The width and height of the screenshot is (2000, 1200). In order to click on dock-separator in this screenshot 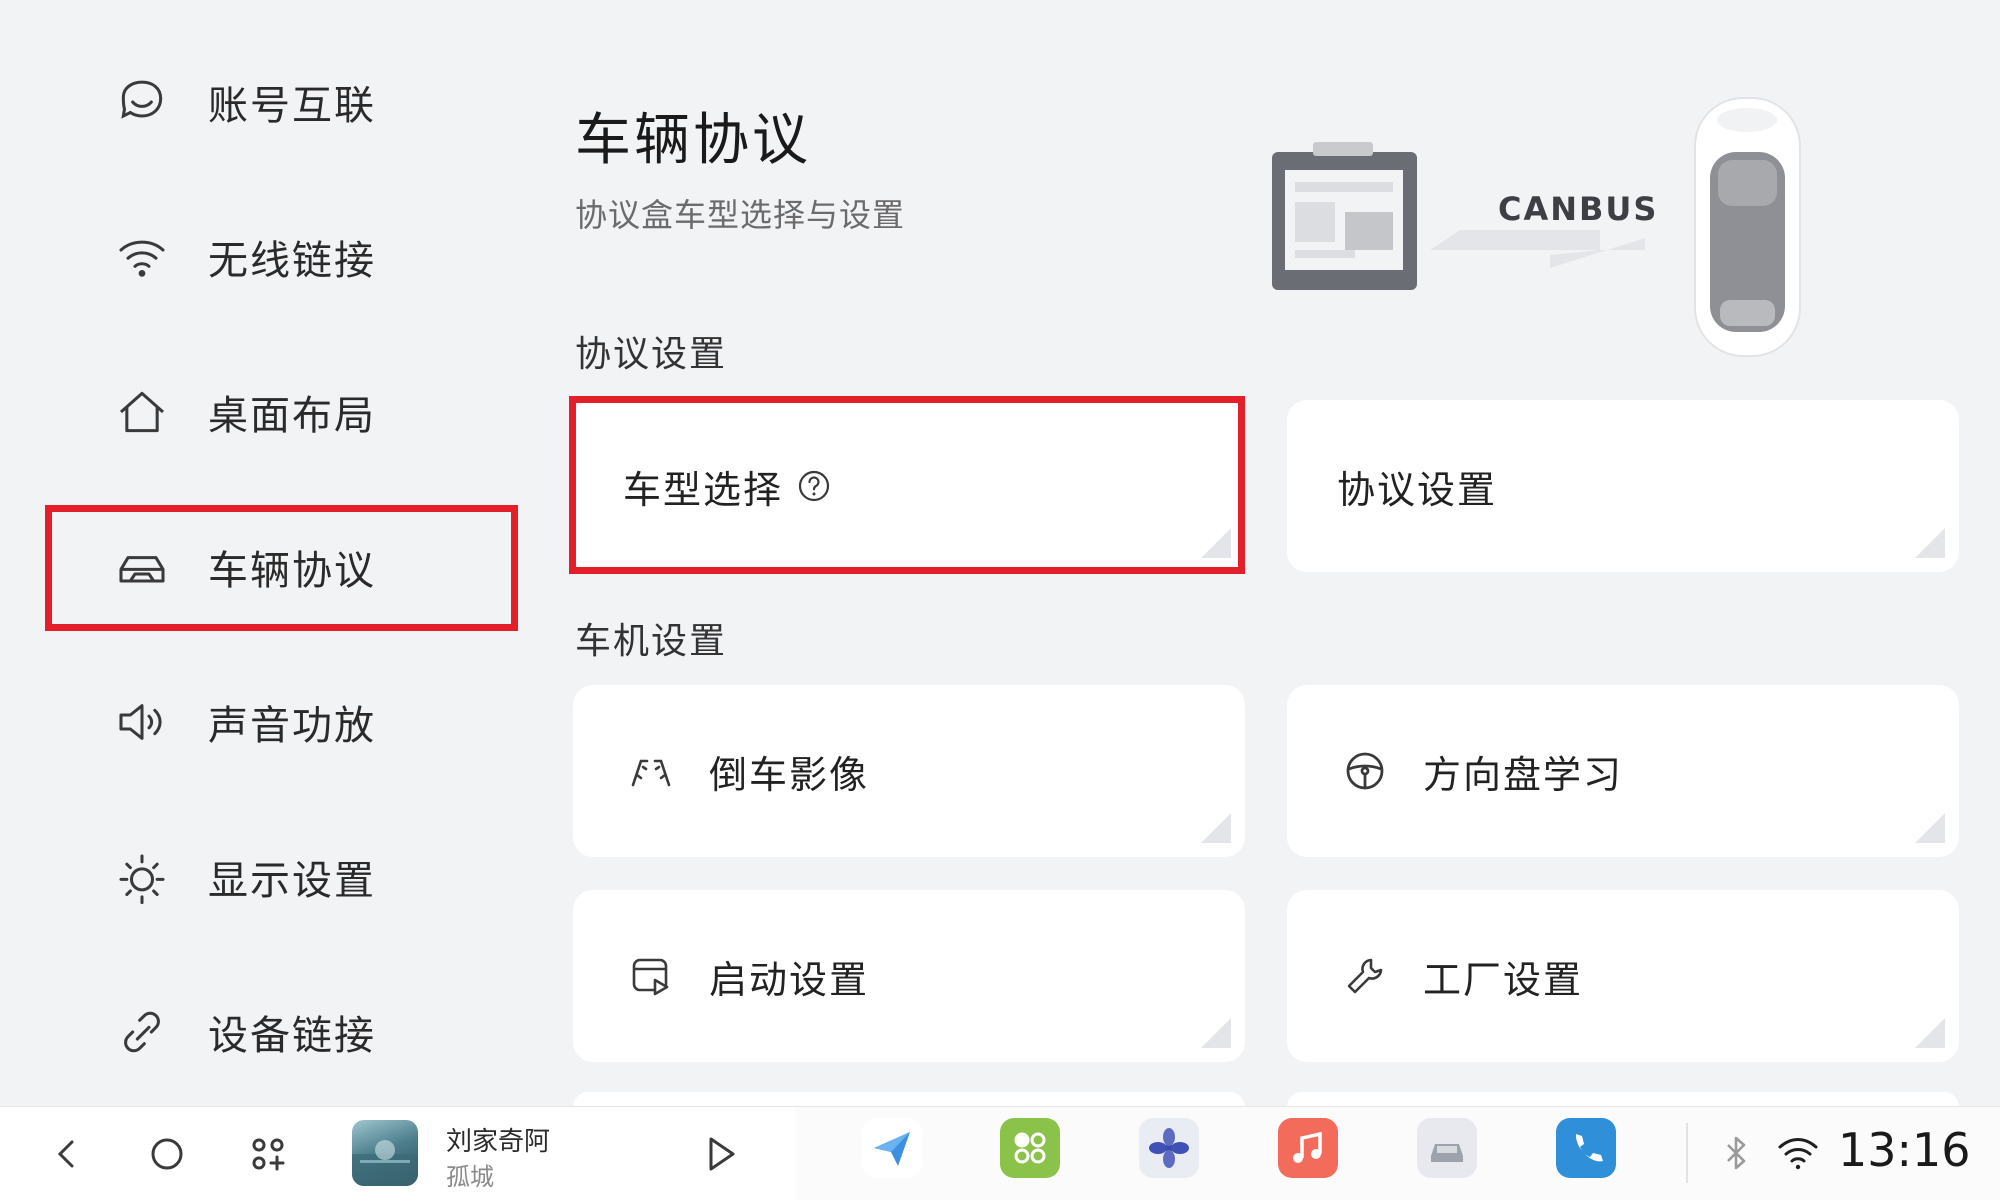, I will do `click(1687, 1153)`.